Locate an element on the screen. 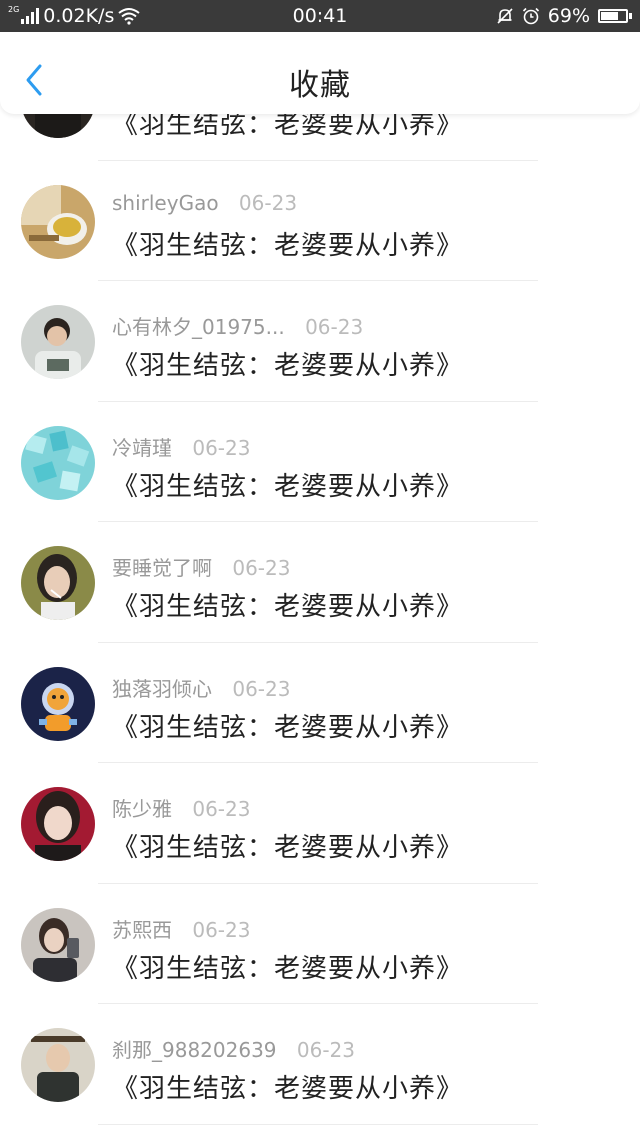  item-meta: 陈少雅 06-23 is located at coordinates (181, 807).